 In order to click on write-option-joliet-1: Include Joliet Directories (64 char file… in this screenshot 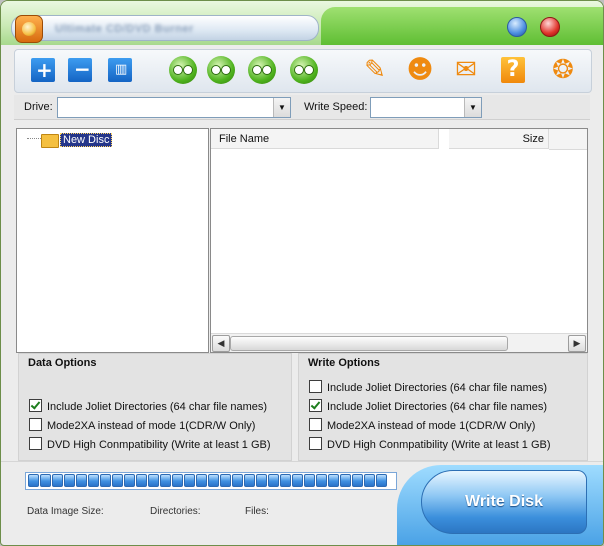, I will do `click(428, 387)`.